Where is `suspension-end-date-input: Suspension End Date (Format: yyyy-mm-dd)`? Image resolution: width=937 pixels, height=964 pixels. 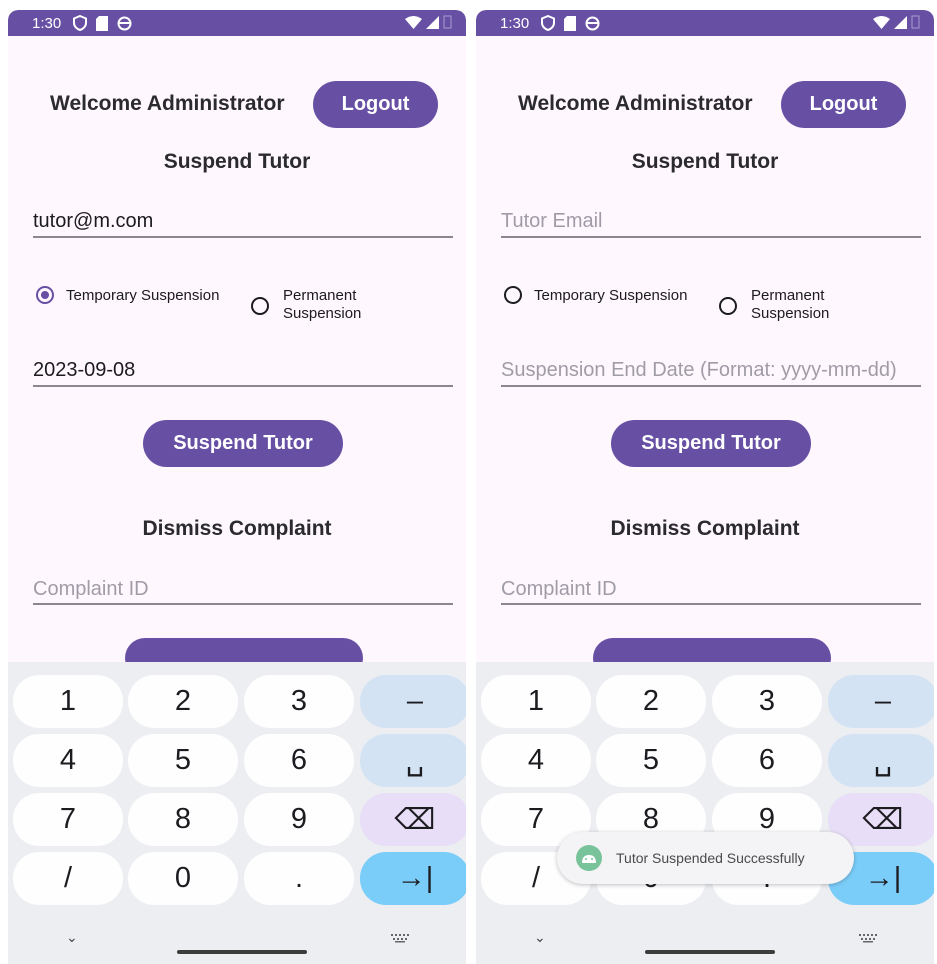
suspension-end-date-input: Suspension End Date (Format: yyyy-mm-dd) is located at coordinates (711, 372).